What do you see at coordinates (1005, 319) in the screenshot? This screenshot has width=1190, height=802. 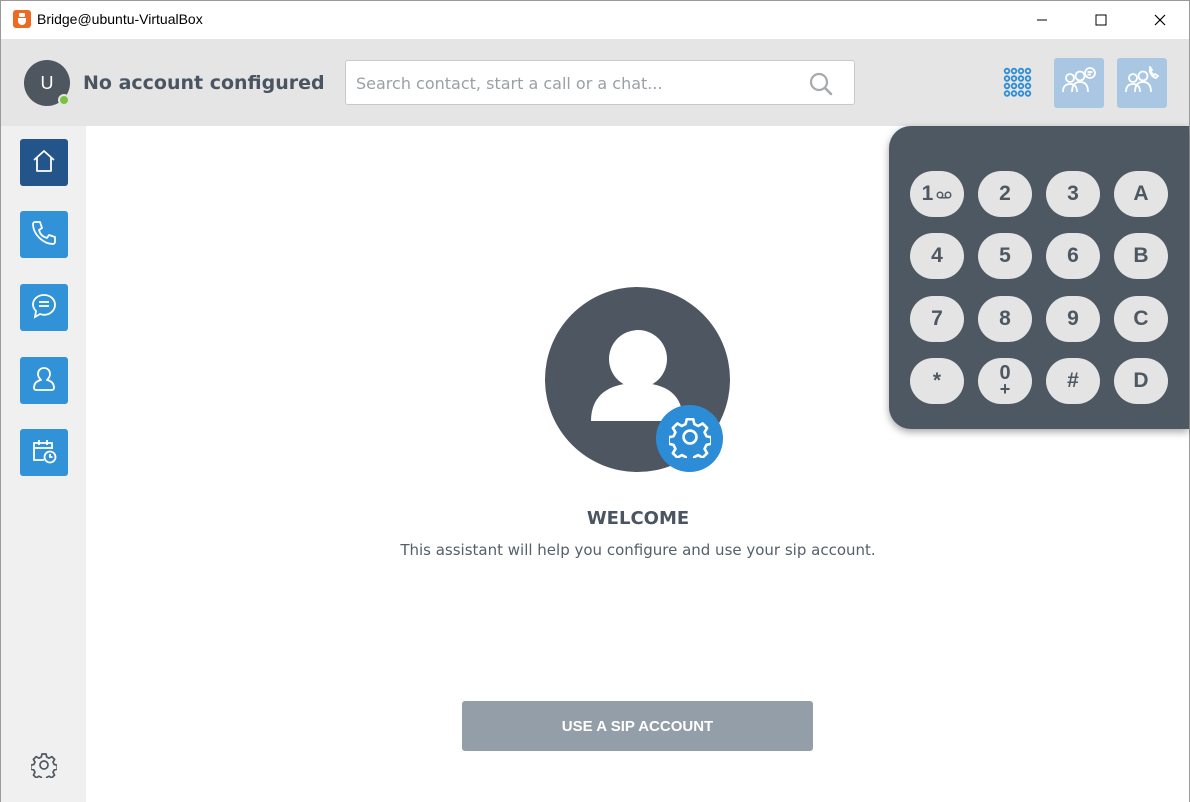 I see `dialpad-key-8: 8` at bounding box center [1005, 319].